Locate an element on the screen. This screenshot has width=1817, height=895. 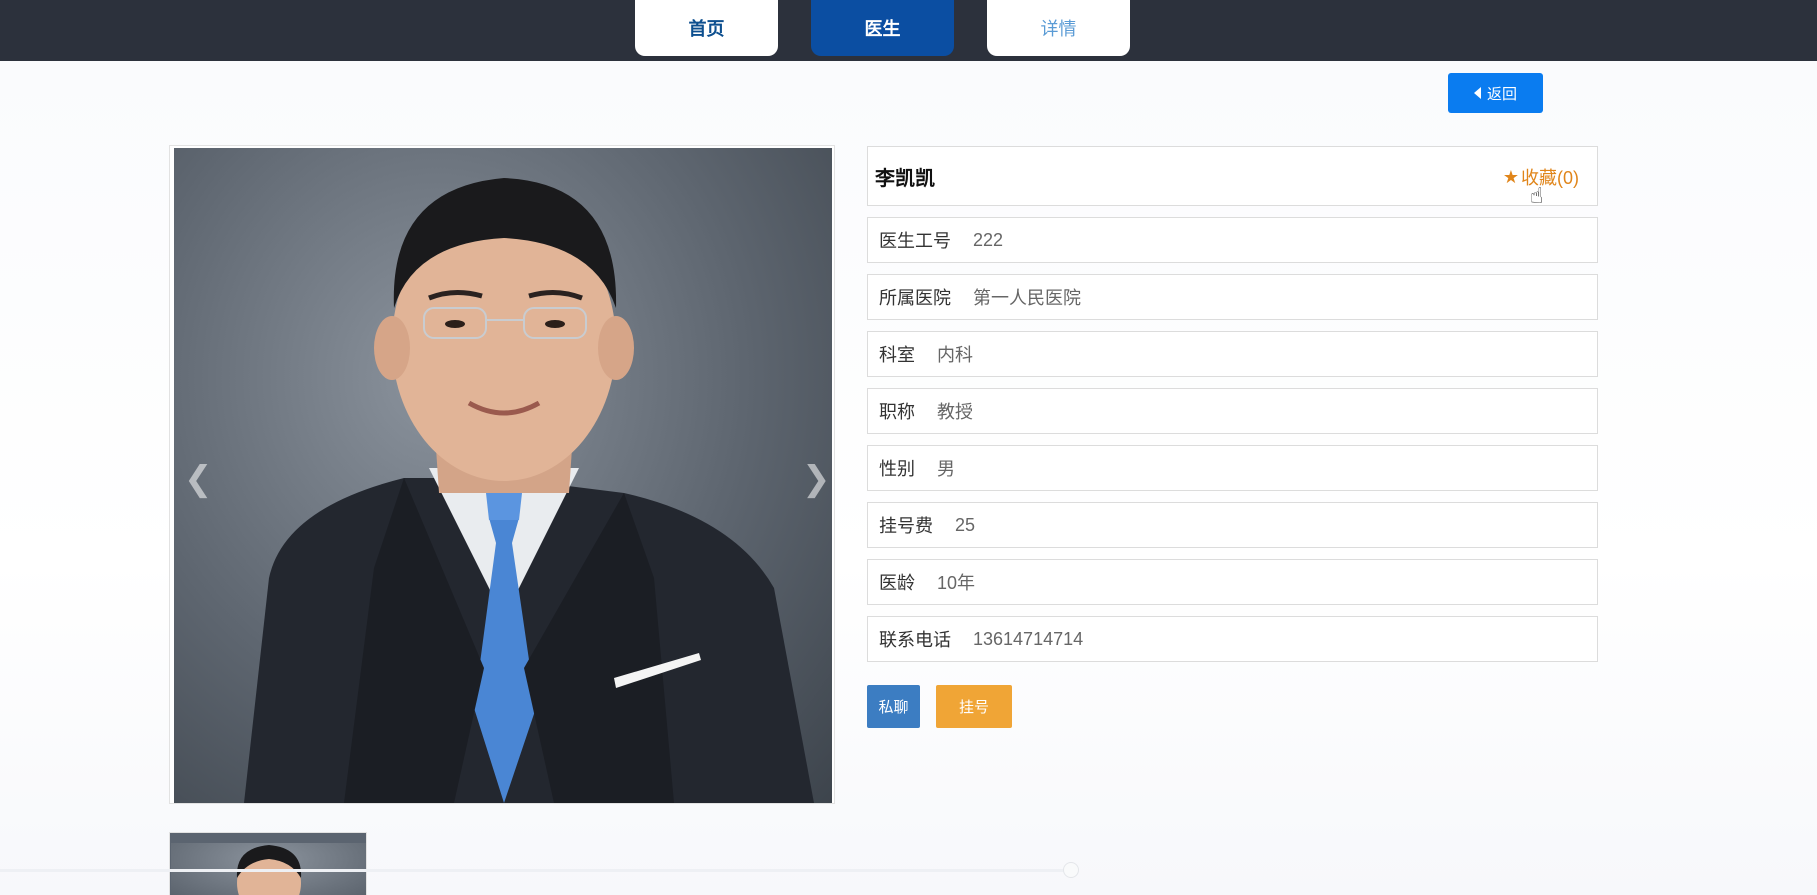
field-value: 10年 is located at coordinates (956, 583).